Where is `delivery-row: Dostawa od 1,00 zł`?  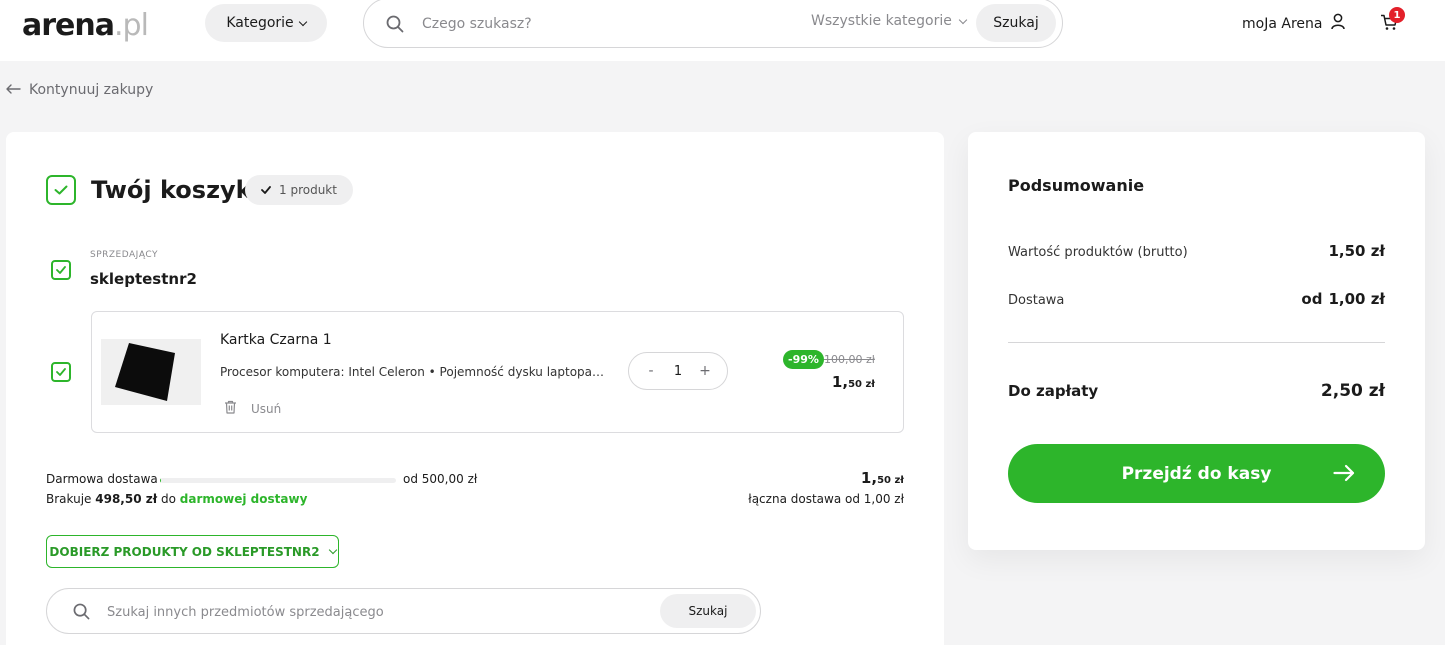 delivery-row: Dostawa od 1,00 zł is located at coordinates (1196, 299).